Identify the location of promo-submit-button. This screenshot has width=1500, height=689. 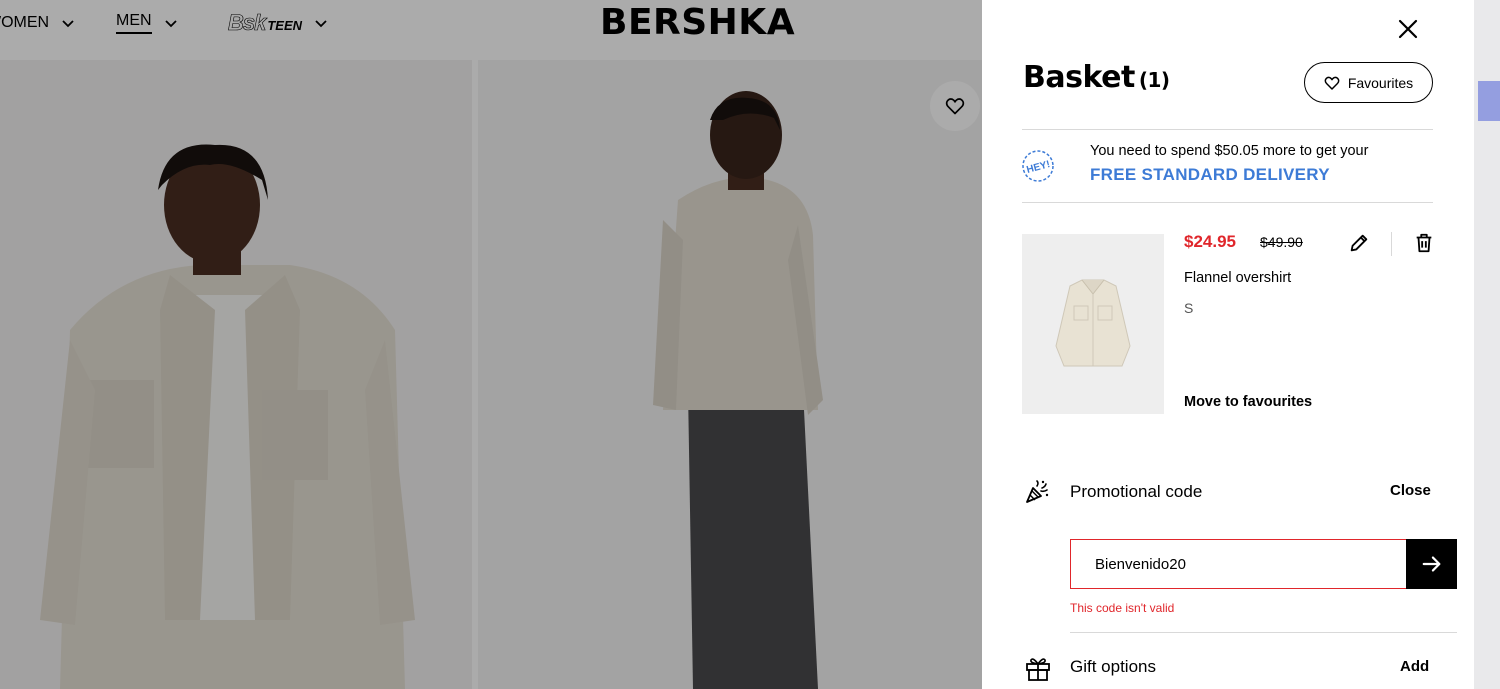
(1431, 564).